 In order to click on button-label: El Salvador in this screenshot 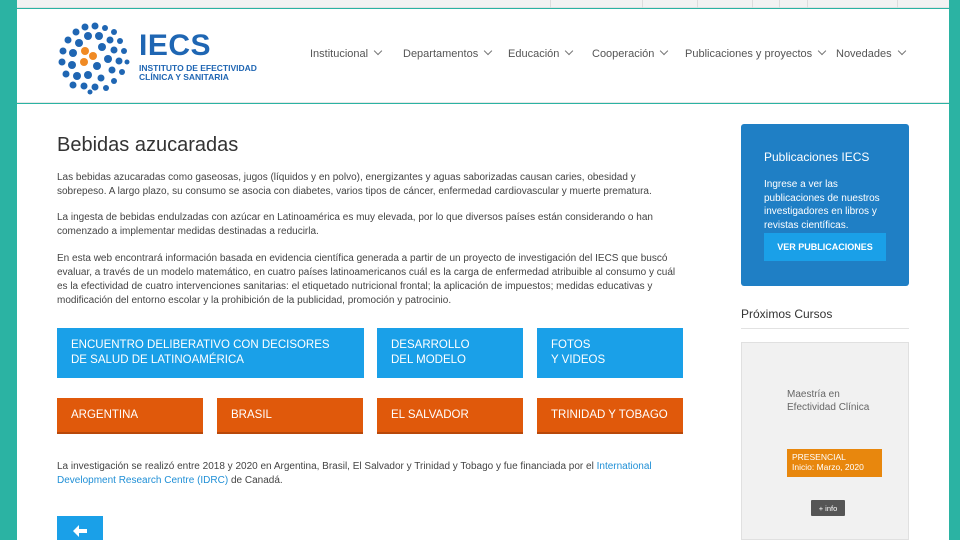, I will do `click(430, 414)`.